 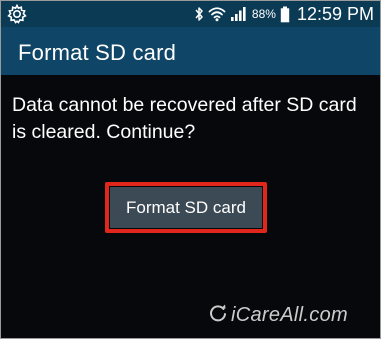 I want to click on settings-gear-icon, so click(x=17, y=13).